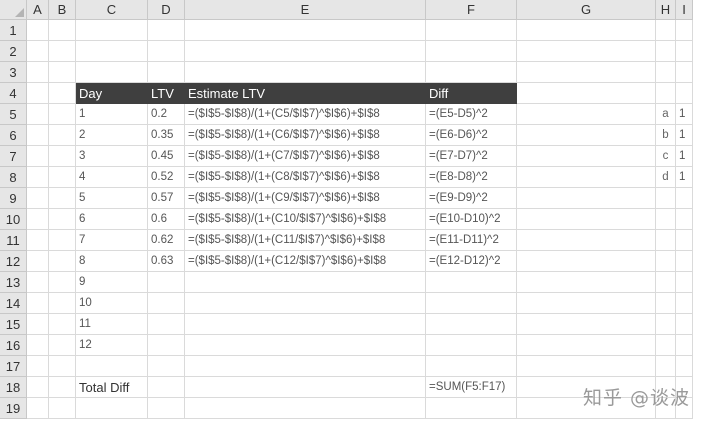 The height and width of the screenshot is (426, 720). What do you see at coordinates (305, 303) in the screenshot?
I see `cell-e14` at bounding box center [305, 303].